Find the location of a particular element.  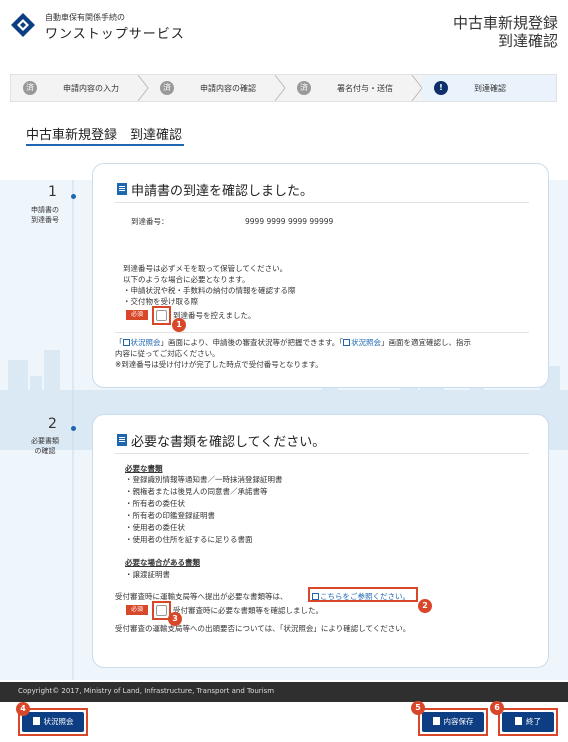

attendance-note: 受付審査の運輸支局等への出頭要否については、「状況照会」により確認してください。 is located at coordinates (263, 628).